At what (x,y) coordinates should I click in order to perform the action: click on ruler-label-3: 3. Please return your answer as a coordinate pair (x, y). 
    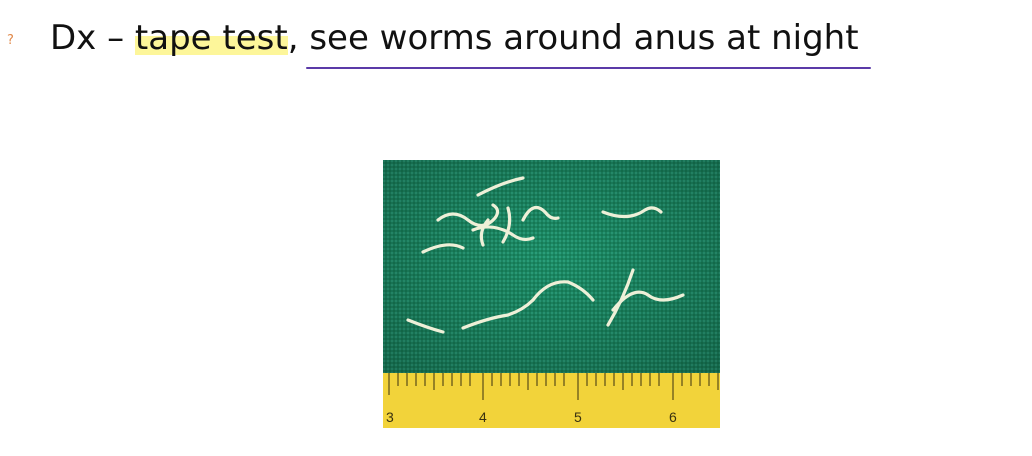
    Looking at the image, I should click on (390, 417).